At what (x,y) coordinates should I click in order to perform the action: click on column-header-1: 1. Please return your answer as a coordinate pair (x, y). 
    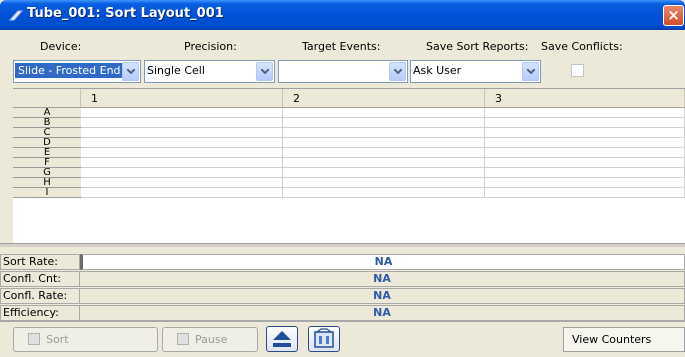
    Looking at the image, I should click on (182, 98).